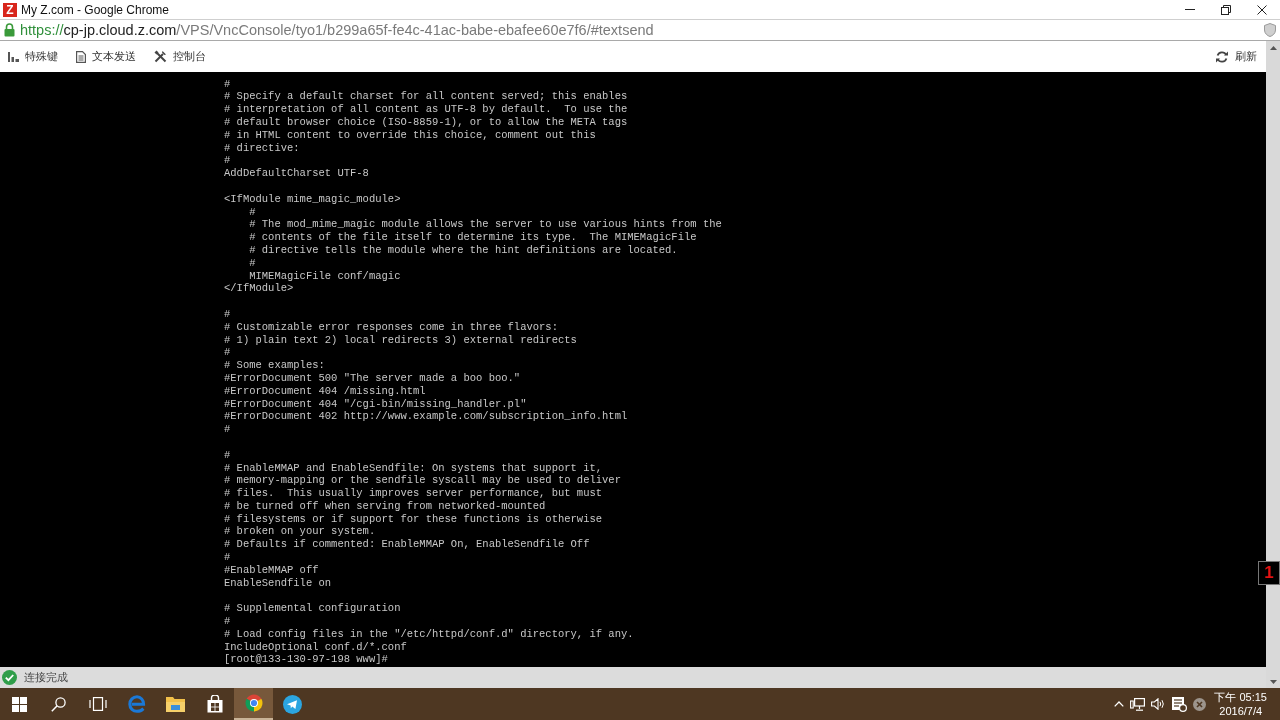 The width and height of the screenshot is (1280, 720). What do you see at coordinates (1200, 704) in the screenshot?
I see `x-circle-icon` at bounding box center [1200, 704].